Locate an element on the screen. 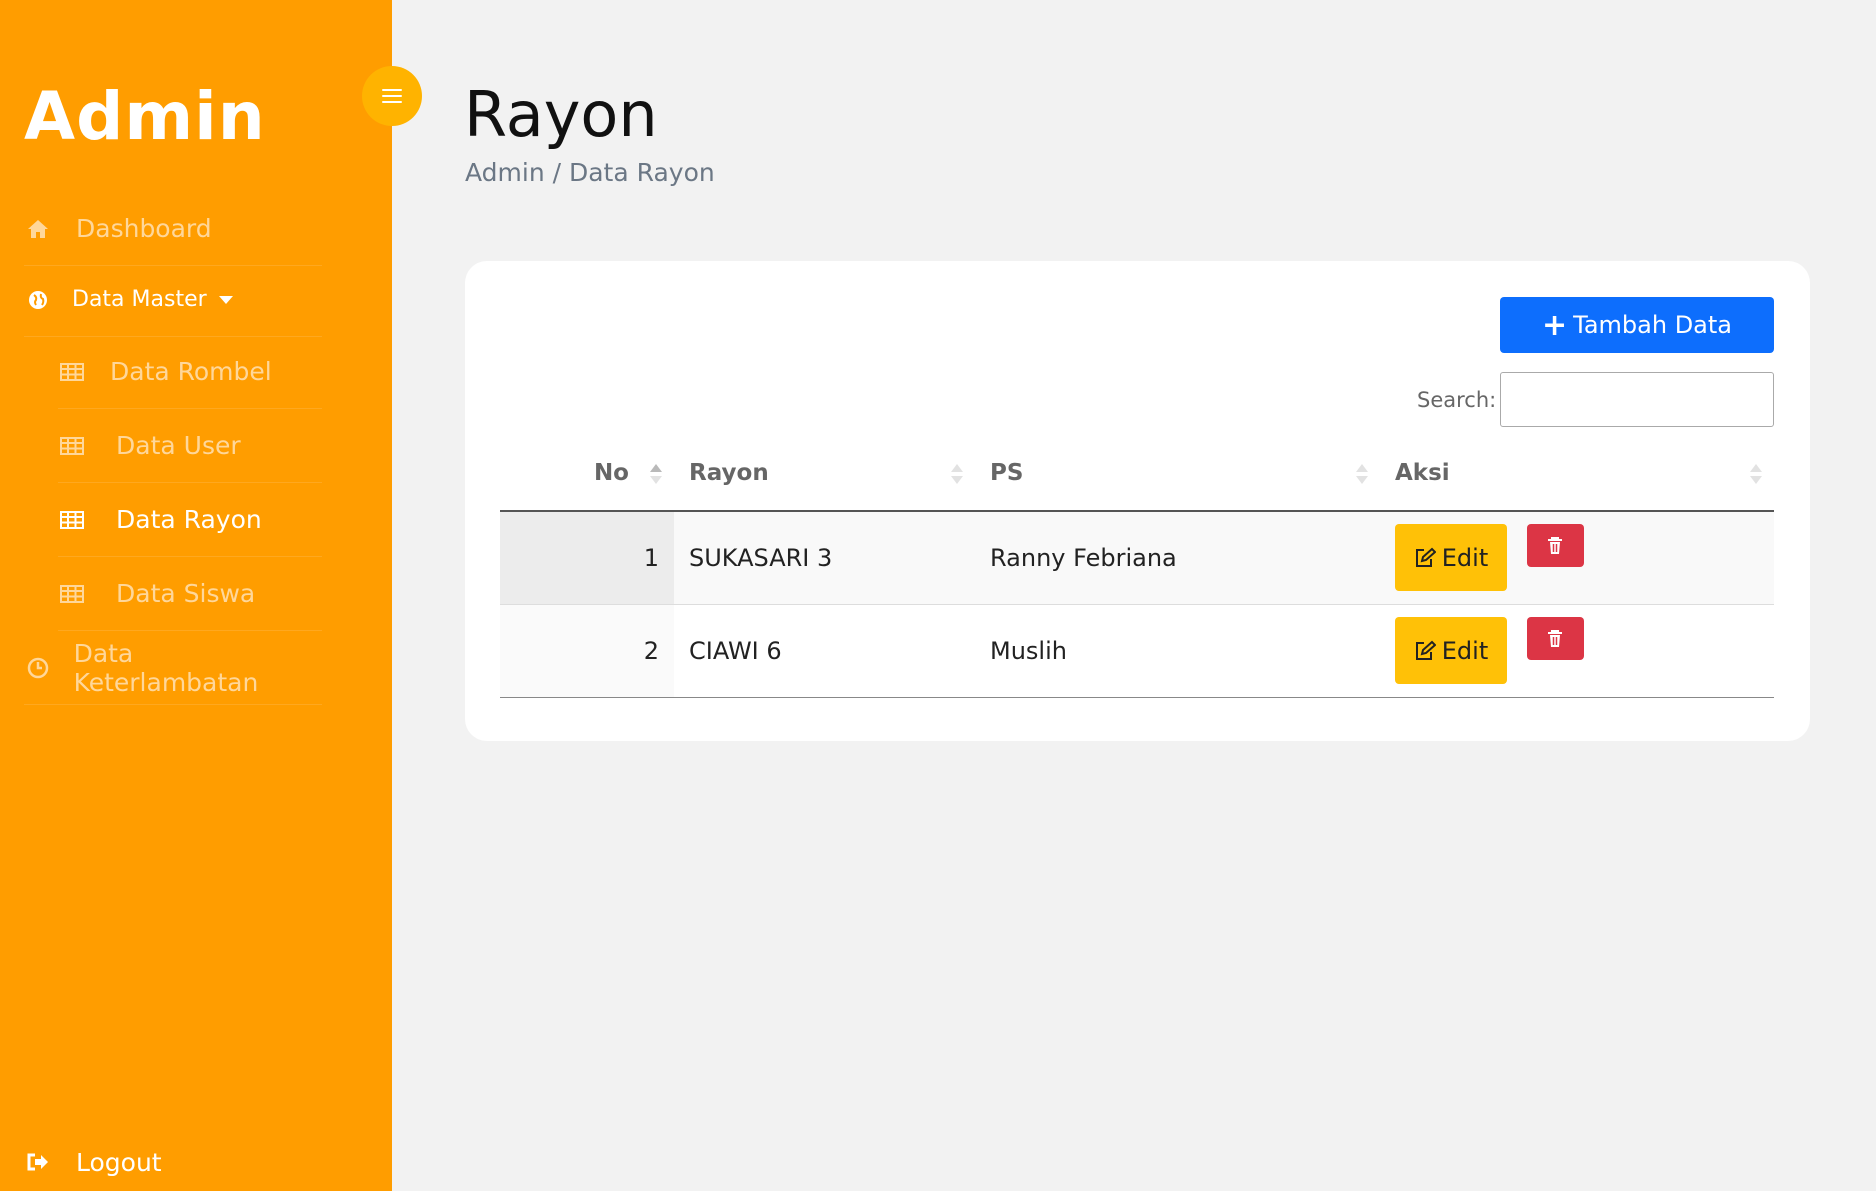 The height and width of the screenshot is (1191, 1876). sidebar-item-data-rayon: Data Rayon is located at coordinates (190, 520).